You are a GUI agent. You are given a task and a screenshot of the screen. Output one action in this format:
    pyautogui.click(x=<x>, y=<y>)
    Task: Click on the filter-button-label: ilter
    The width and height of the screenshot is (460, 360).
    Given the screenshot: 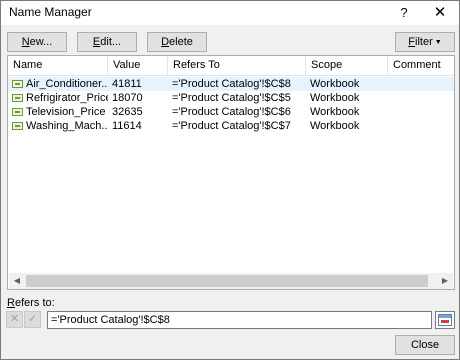 What is the action you would take?
    pyautogui.click(x=424, y=42)
    